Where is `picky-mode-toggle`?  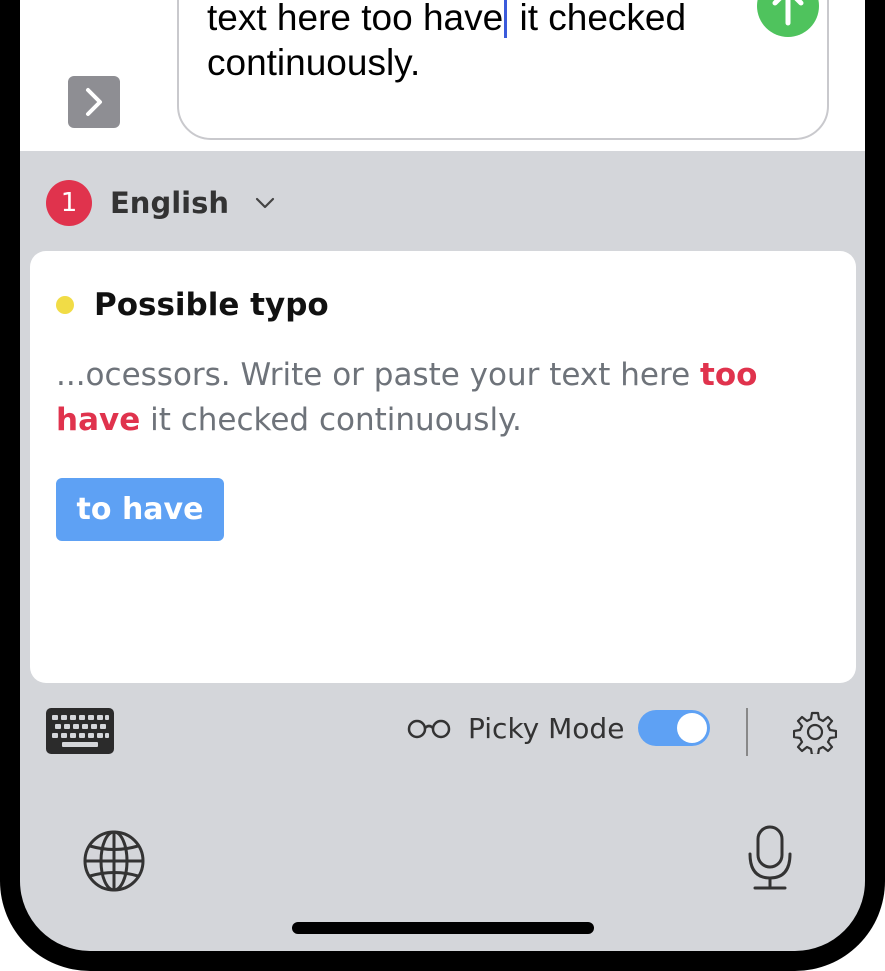 picky-mode-toggle is located at coordinates (674, 728).